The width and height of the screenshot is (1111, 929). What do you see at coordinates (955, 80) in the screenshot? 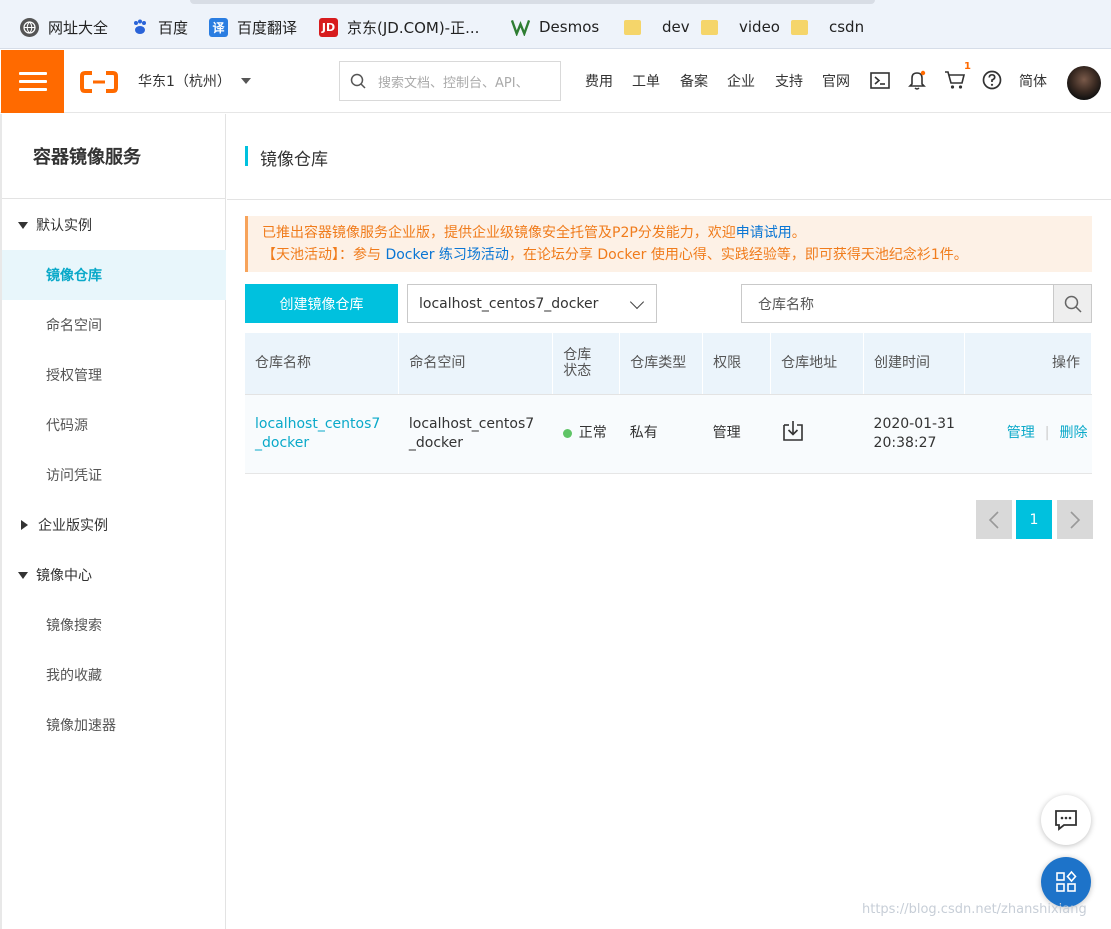
I see `cart-icon` at bounding box center [955, 80].